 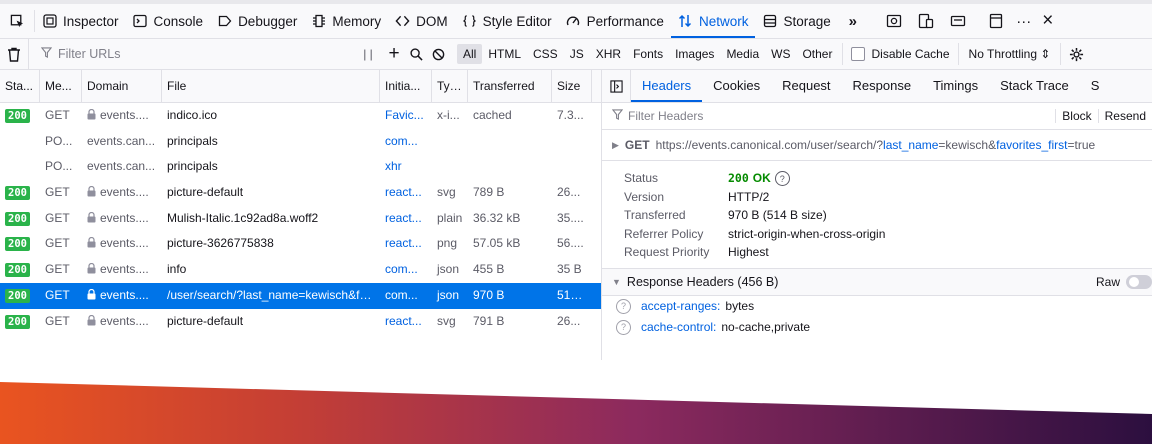 I want to click on collapse-triangle-icon: ▼, so click(x=616, y=282).